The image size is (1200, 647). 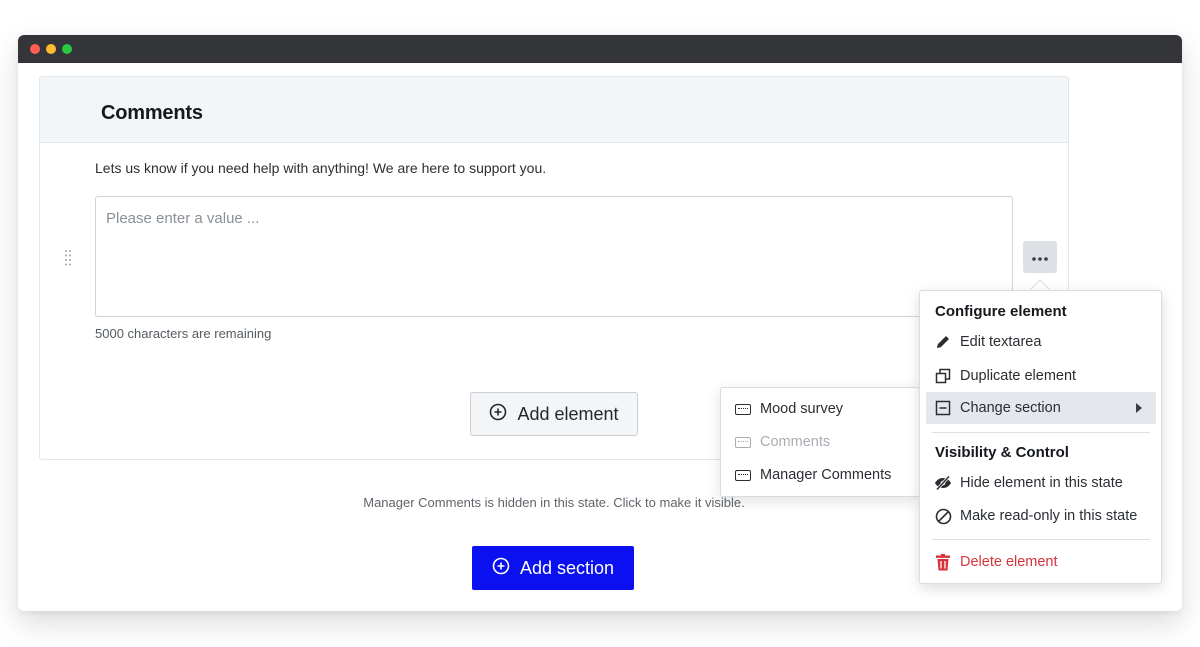 What do you see at coordinates (554, 256) in the screenshot?
I see `comments-textarea` at bounding box center [554, 256].